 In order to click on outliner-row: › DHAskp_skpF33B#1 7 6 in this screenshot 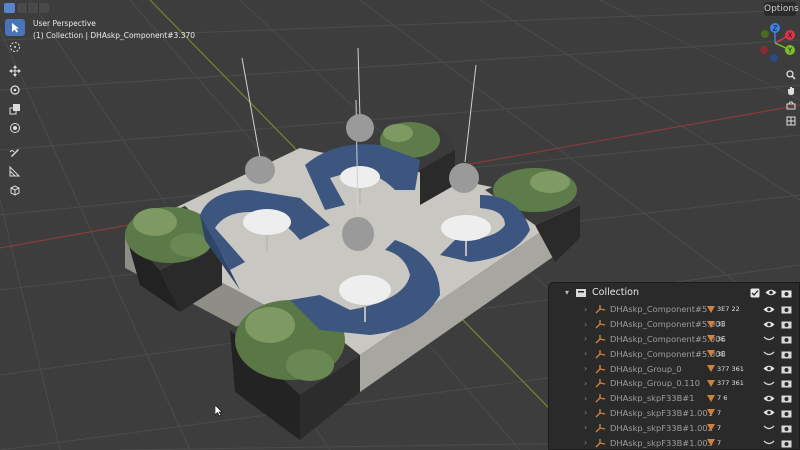, I will do `click(674, 398)`.